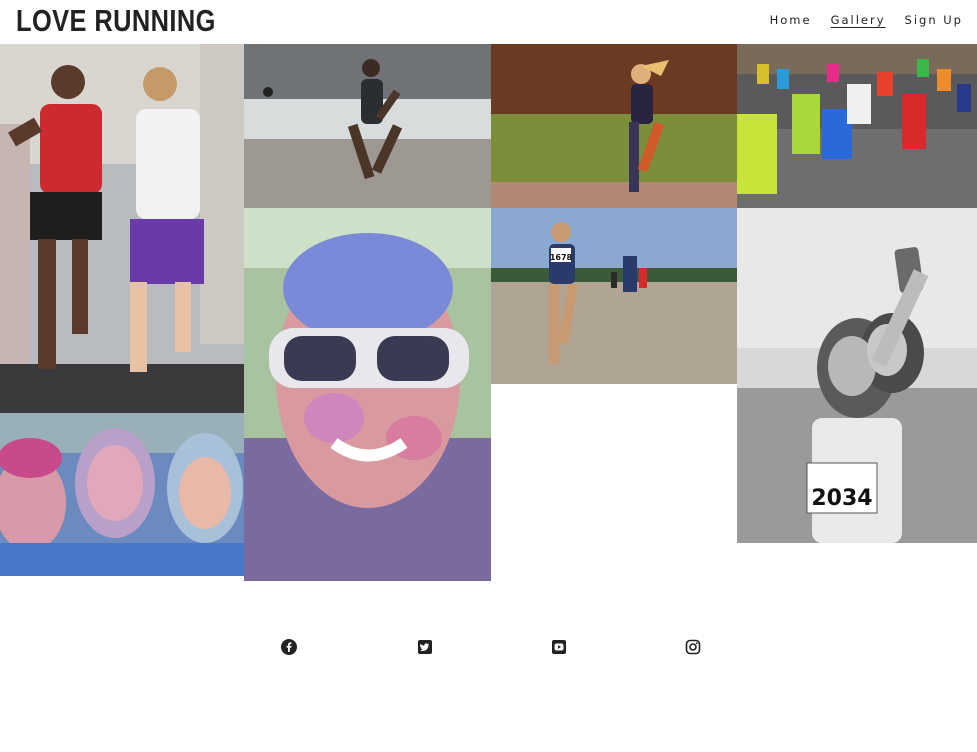 Image resolution: width=977 pixels, height=752 pixels. What do you see at coordinates (857, 375) in the screenshot?
I see `gallery-photo-bw-selfie: 2034` at bounding box center [857, 375].